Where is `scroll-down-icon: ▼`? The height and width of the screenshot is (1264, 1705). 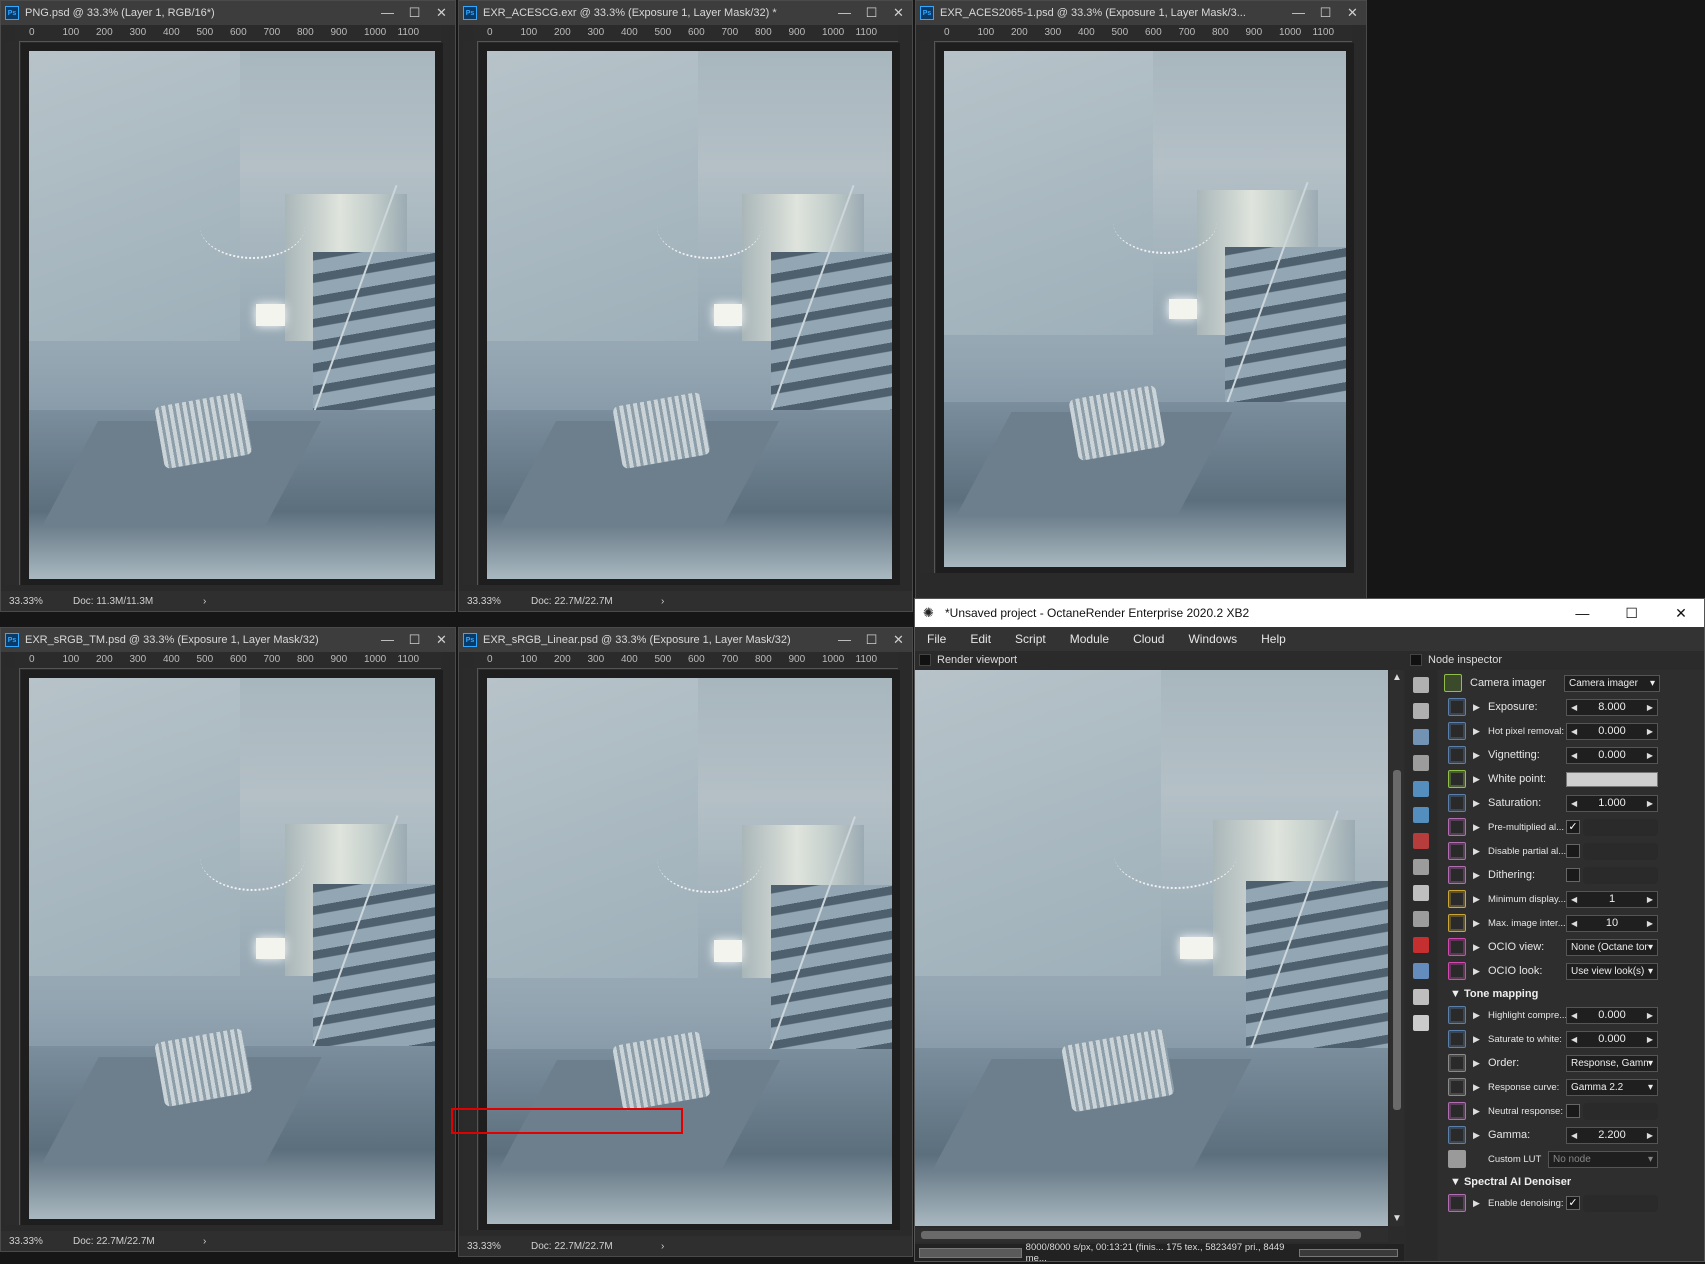
scroll-down-icon: ▼ is located at coordinates (1397, 1218).